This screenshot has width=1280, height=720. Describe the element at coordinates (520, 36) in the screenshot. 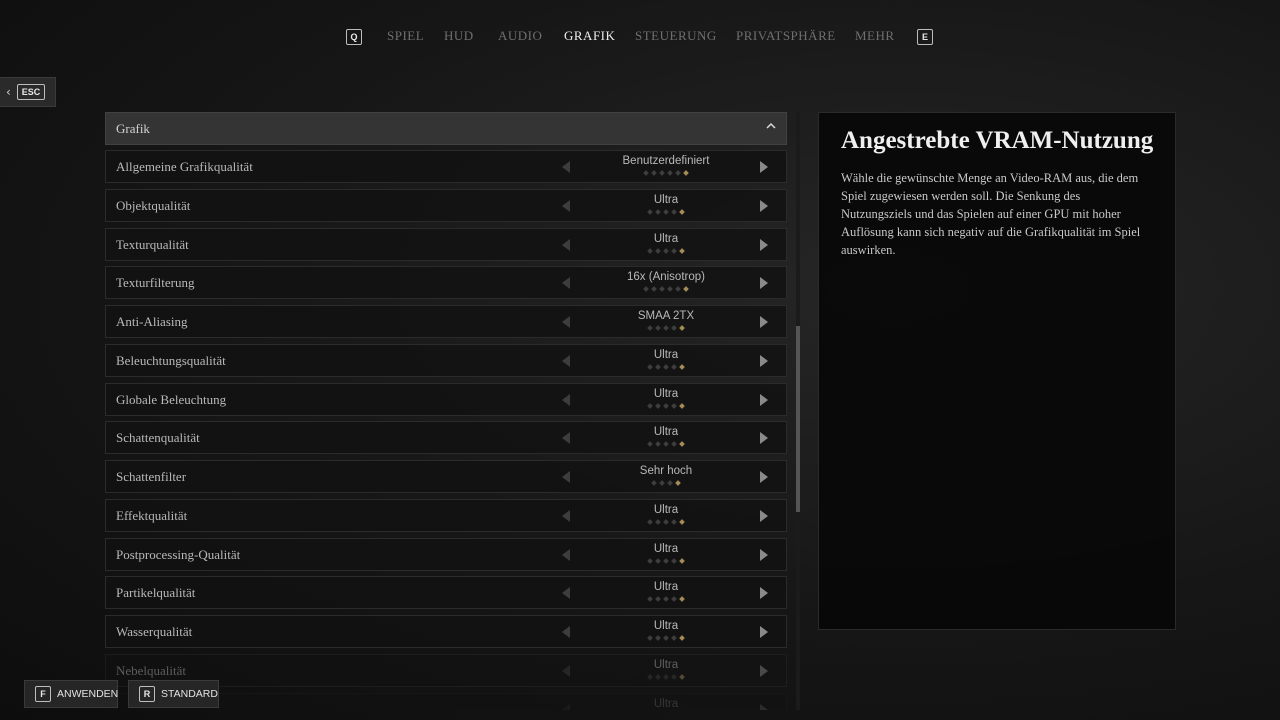

I see `tab-audio: AUDIO` at that location.